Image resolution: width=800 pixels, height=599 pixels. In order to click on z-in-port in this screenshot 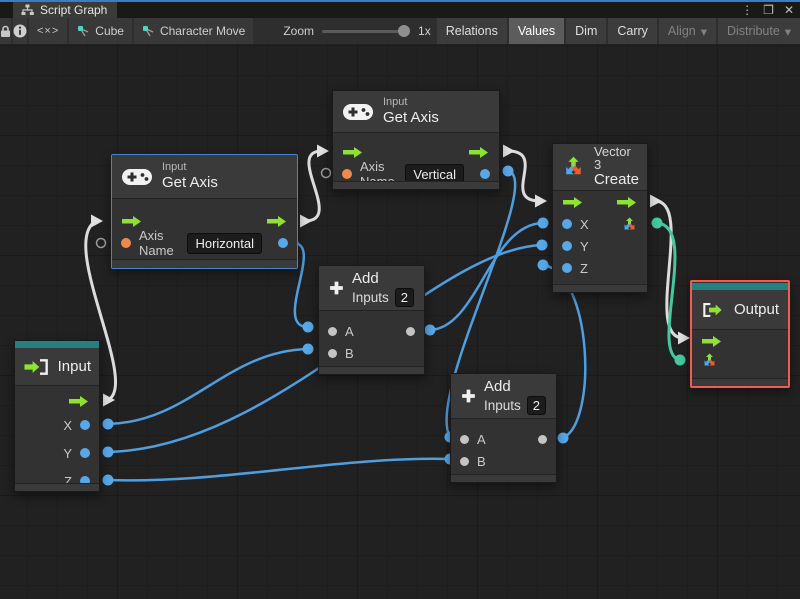, I will do `click(567, 268)`.